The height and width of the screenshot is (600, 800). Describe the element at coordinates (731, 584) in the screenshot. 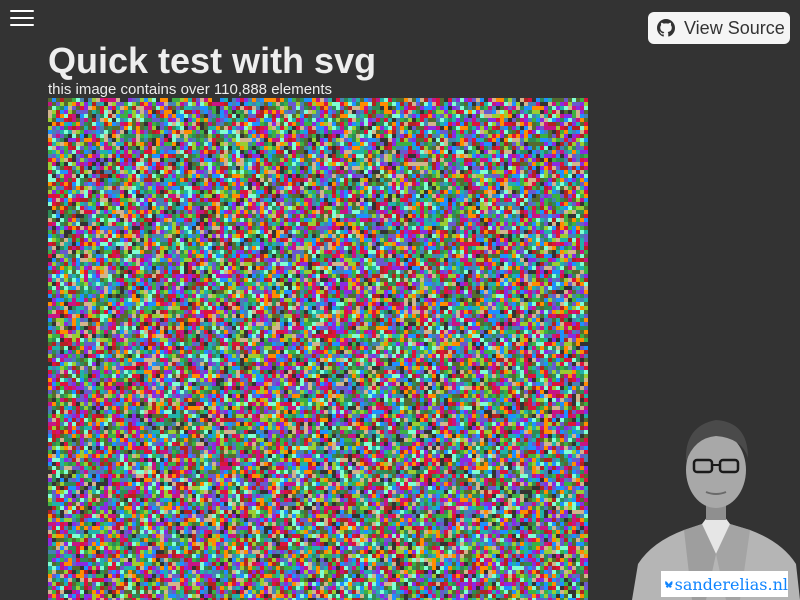

I see `bluesky-badge-text: sanderelias.nl` at that location.